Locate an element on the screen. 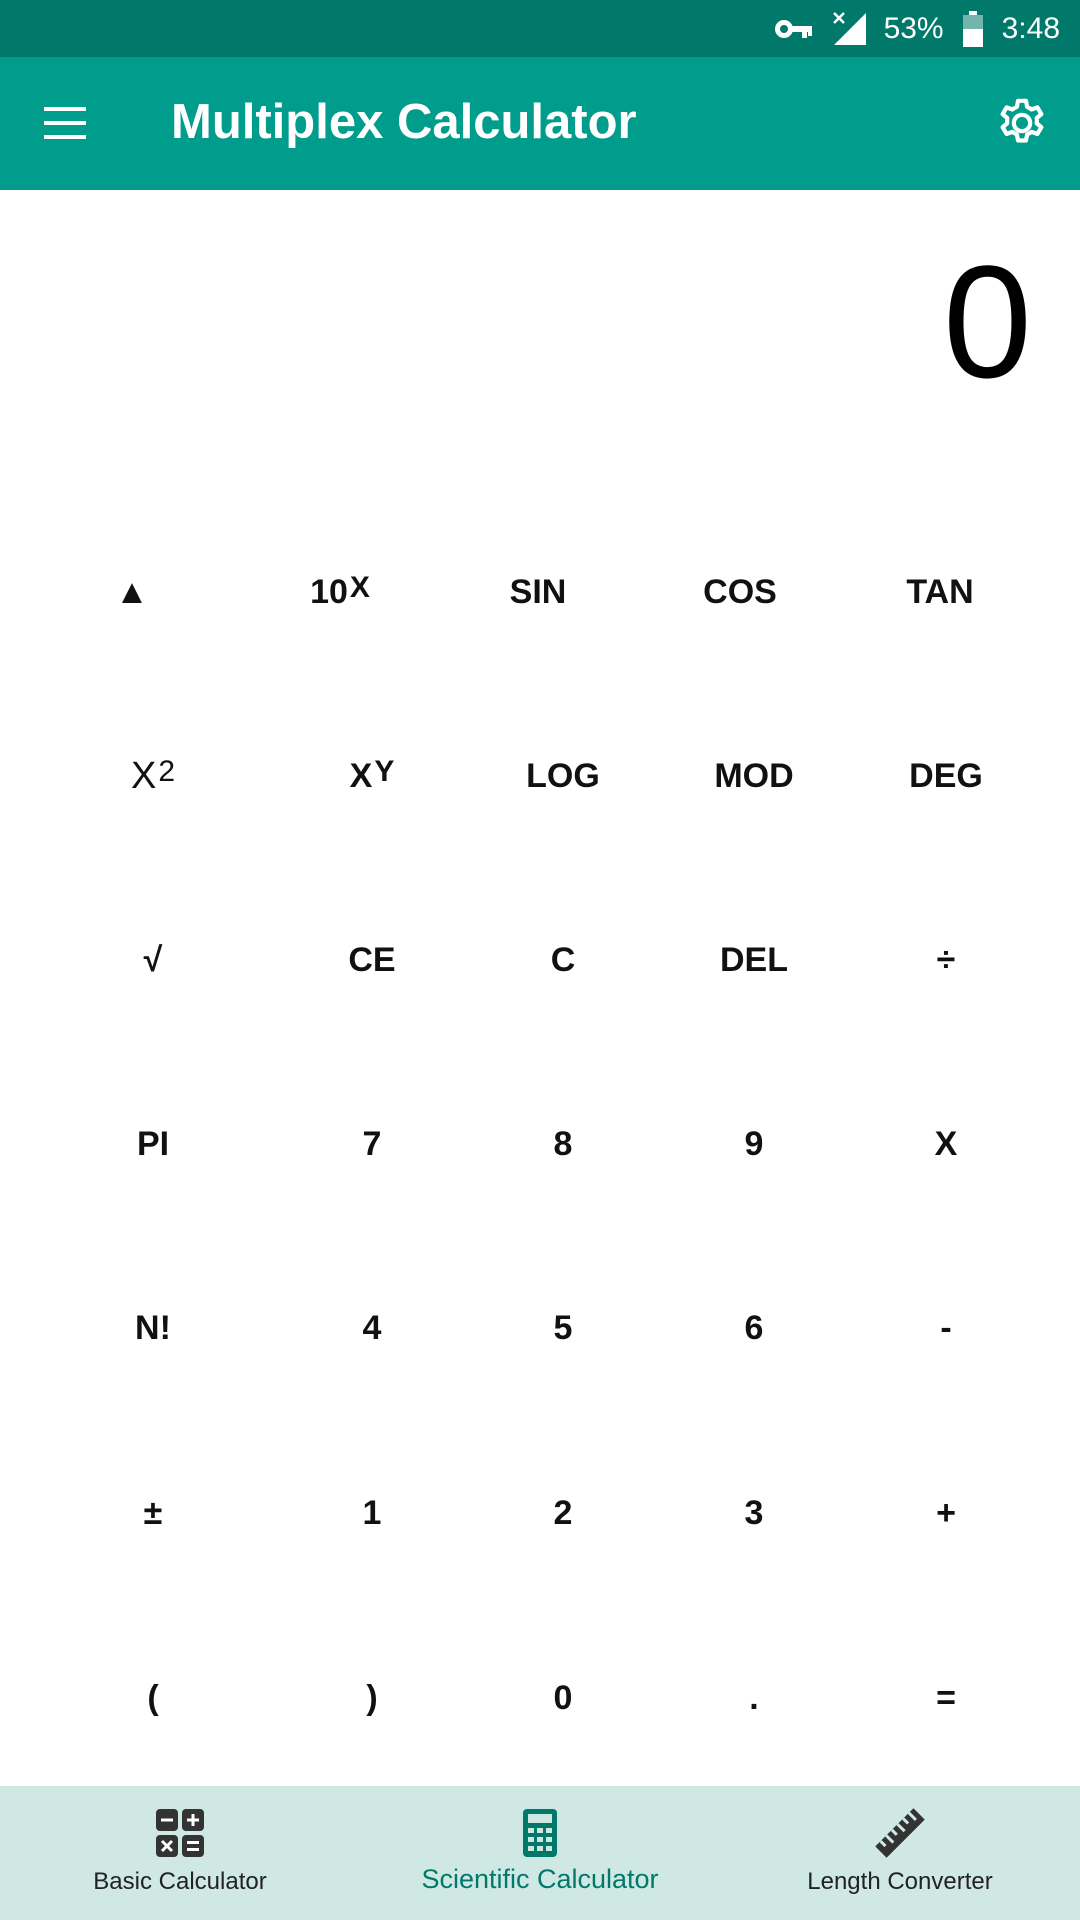 Image resolution: width=1080 pixels, height=1920 pixels. key-label: ) is located at coordinates (372, 1697).